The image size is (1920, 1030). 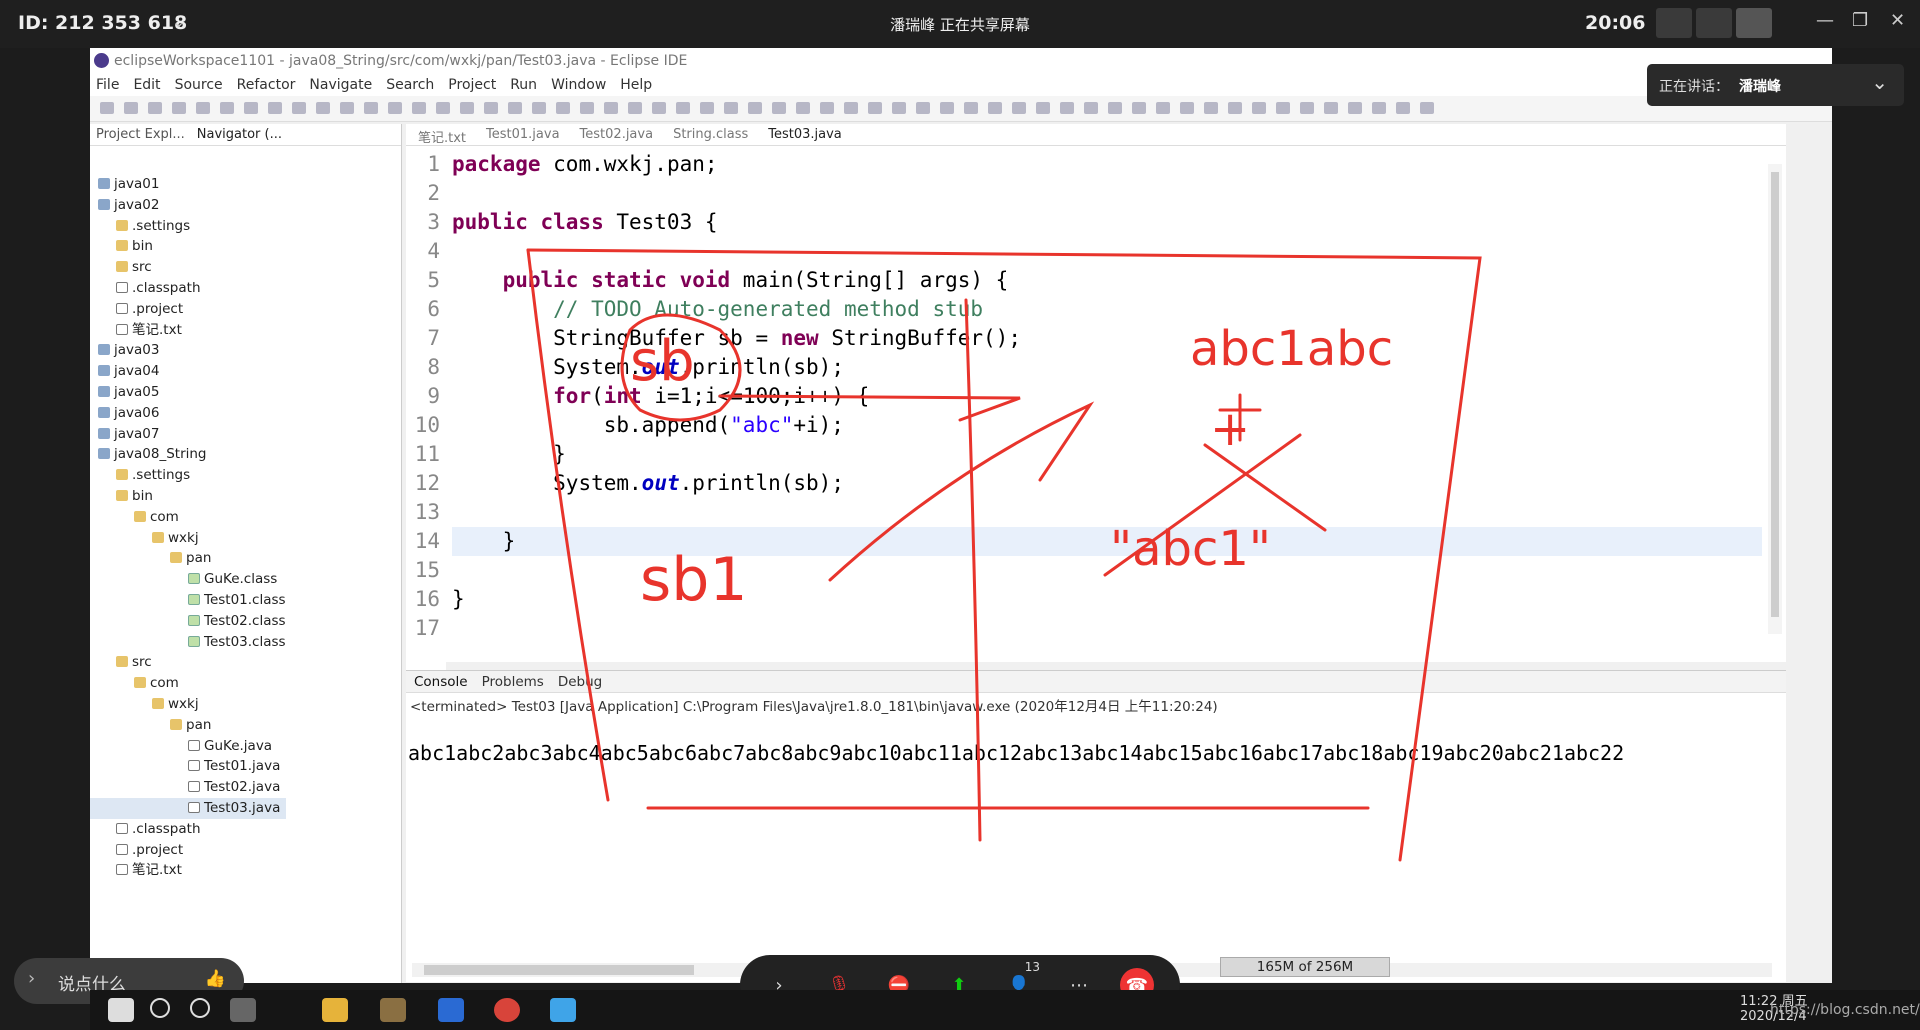 I want to click on eclipse-taskbar-icon, so click(x=393, y=1010).